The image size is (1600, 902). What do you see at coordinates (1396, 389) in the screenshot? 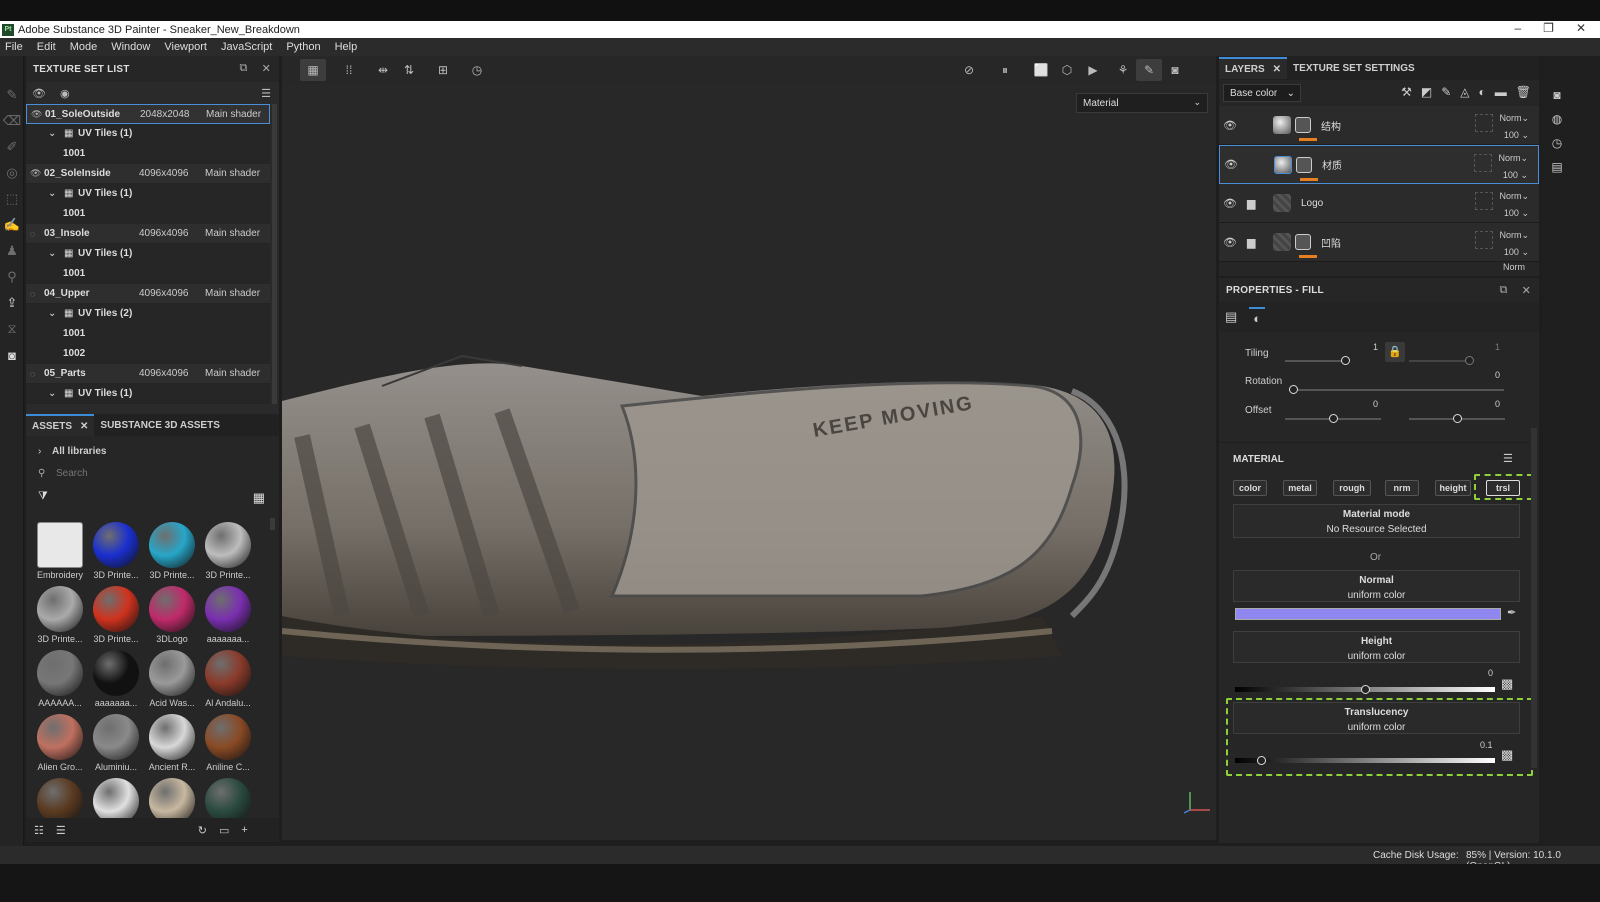
I see `rotation-slider` at bounding box center [1396, 389].